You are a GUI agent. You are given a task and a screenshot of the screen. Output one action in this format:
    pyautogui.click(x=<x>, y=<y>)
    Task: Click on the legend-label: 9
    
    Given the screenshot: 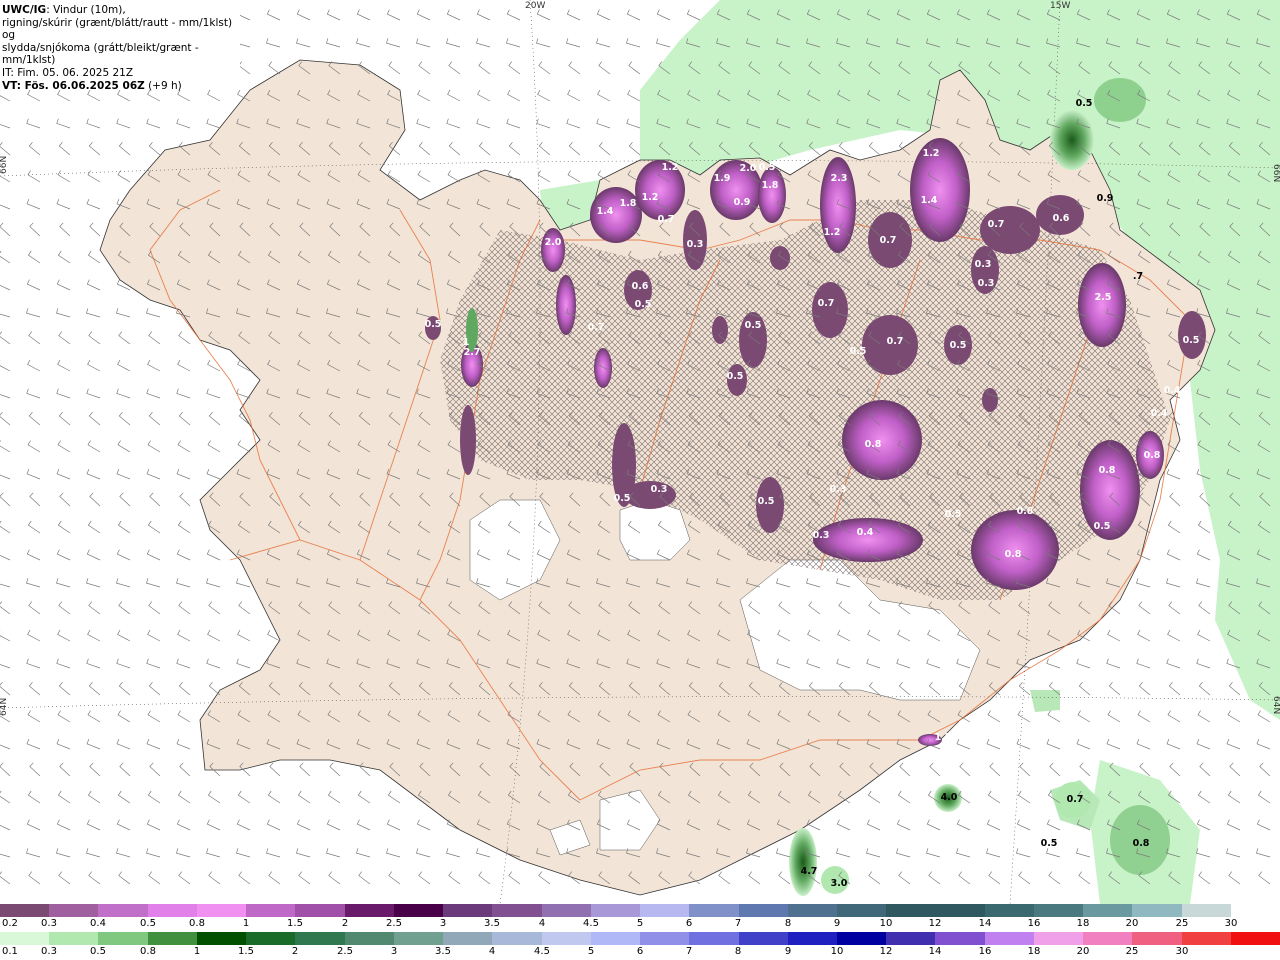 What is the action you would take?
    pyautogui.click(x=788, y=951)
    